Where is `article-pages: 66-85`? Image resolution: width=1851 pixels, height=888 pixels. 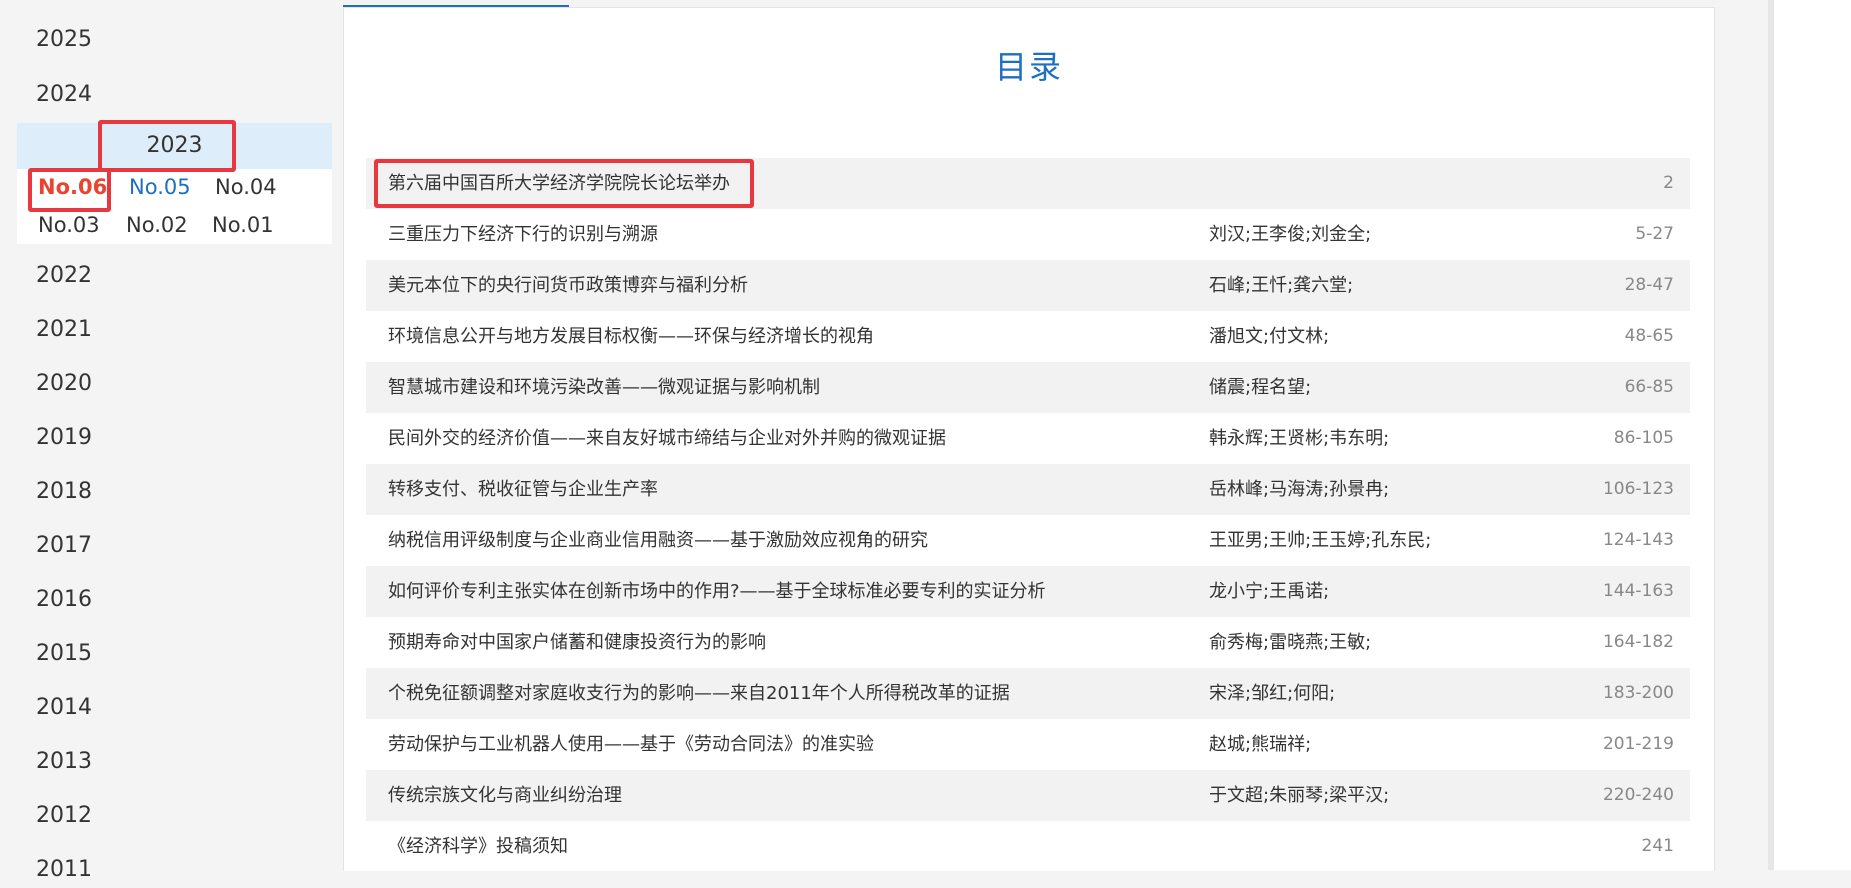 article-pages: 66-85 is located at coordinates (1649, 387).